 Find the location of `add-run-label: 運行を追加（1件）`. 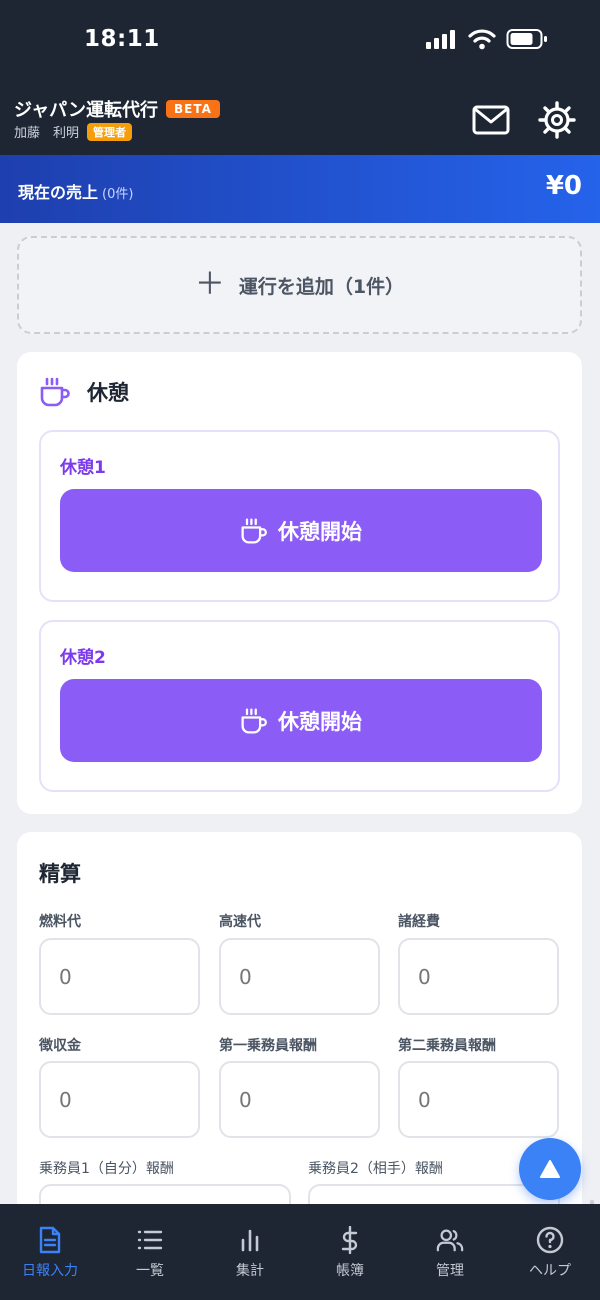

add-run-label: 運行を追加（1件） is located at coordinates (321, 286).